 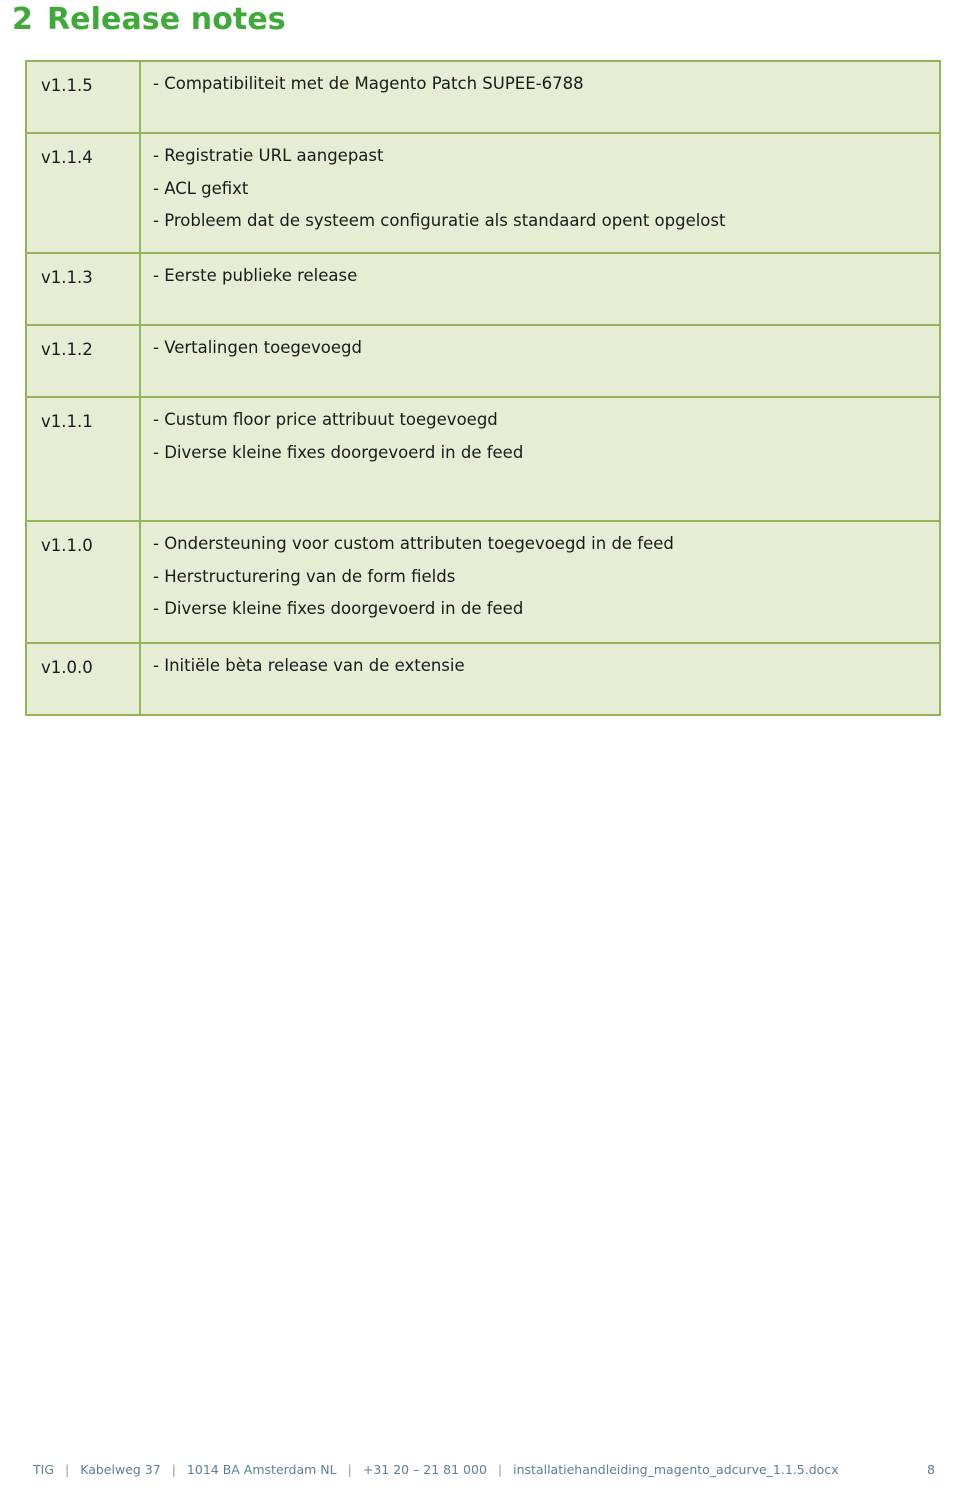 What do you see at coordinates (261, 1469) in the screenshot?
I see `footer-city: 1014 BA Amsterdam NL` at bounding box center [261, 1469].